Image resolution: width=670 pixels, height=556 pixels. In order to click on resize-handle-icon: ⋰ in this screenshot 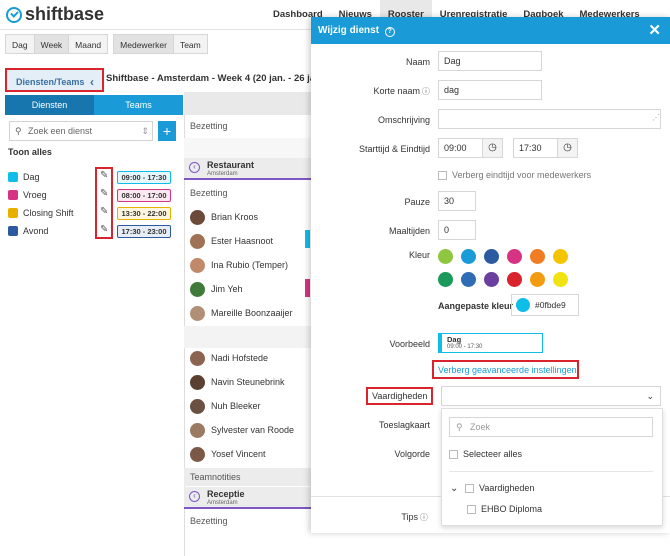, I will do `click(656, 120)`.